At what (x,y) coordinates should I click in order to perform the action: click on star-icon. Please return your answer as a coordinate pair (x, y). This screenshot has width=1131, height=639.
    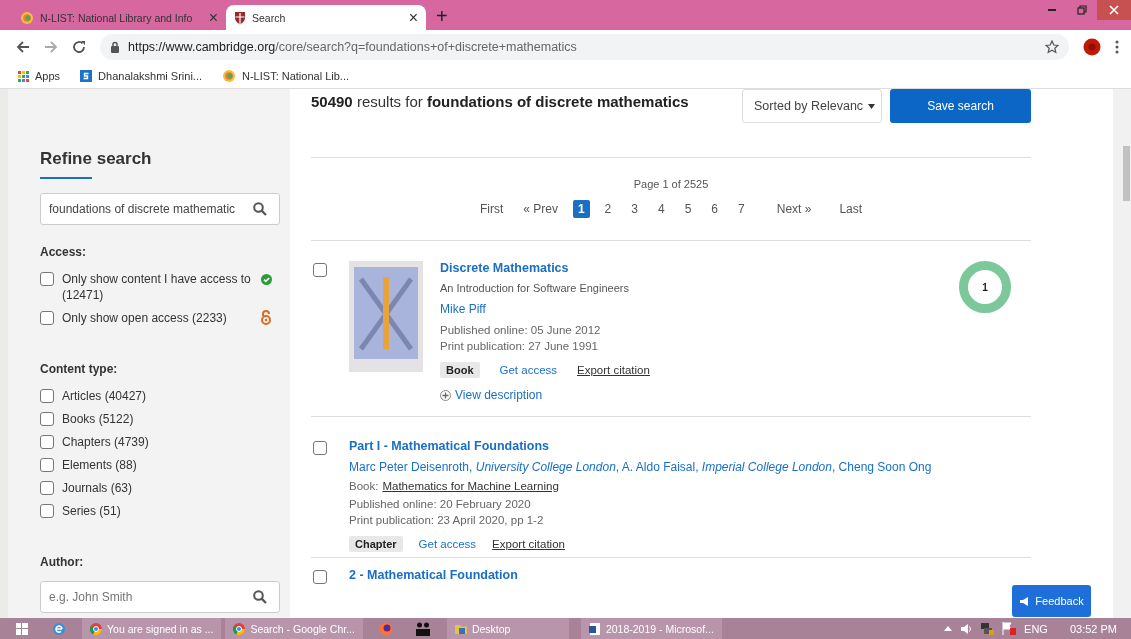
    Looking at the image, I should click on (1052, 47).